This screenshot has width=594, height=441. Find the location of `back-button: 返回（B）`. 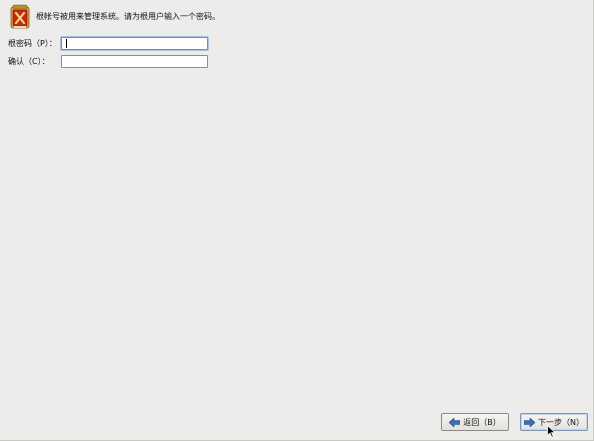

back-button: 返回（B） is located at coordinates (475, 422).